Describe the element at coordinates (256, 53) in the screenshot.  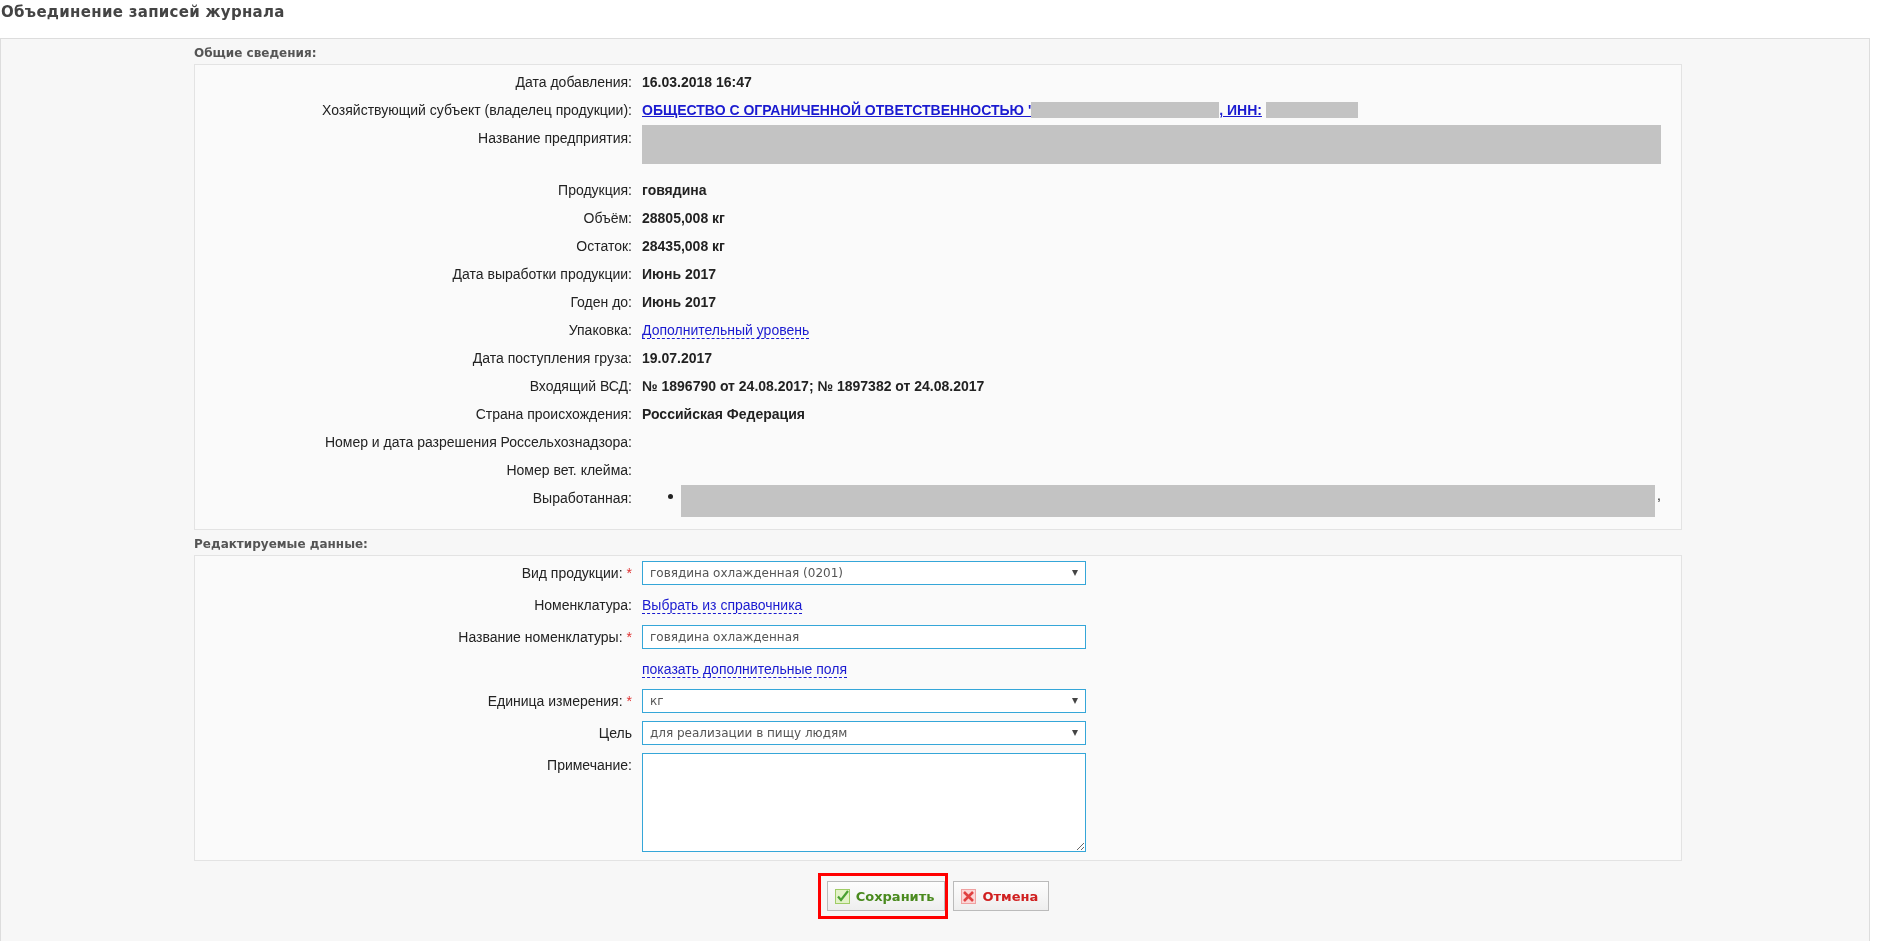
I see `section-heading: Общие сведения:` at that location.